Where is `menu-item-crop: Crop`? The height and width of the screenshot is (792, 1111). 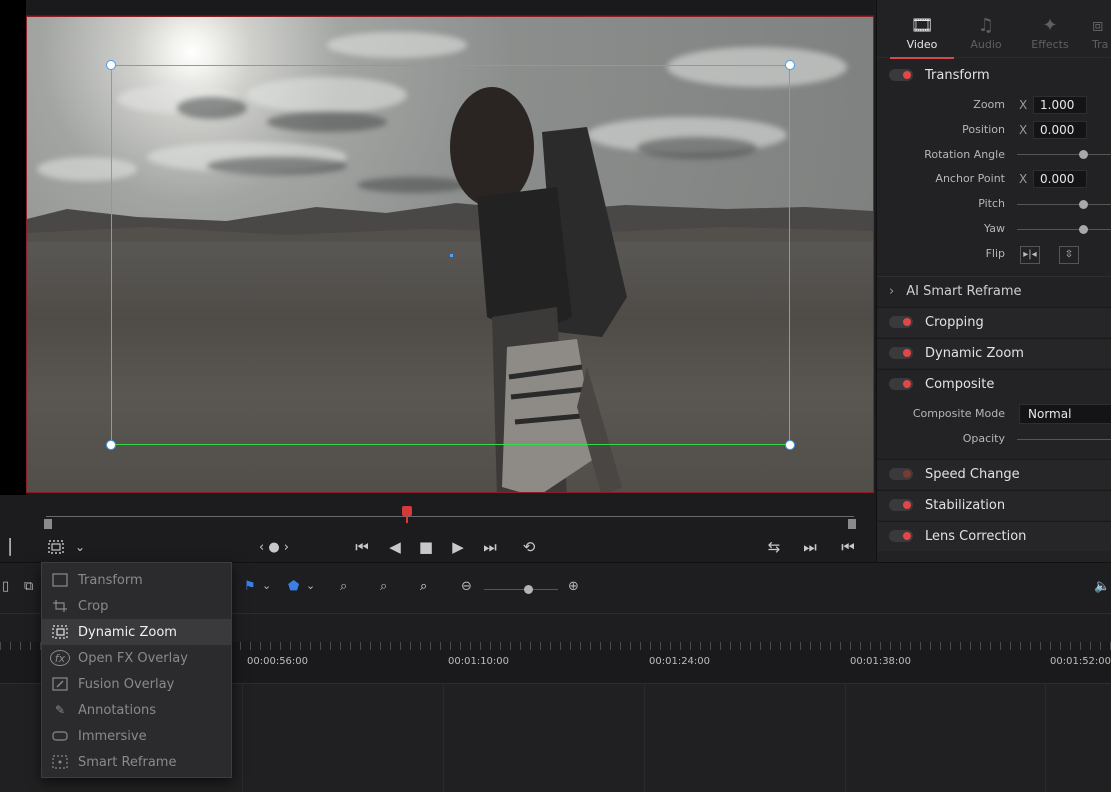
menu-item-crop: Crop is located at coordinates (136, 606).